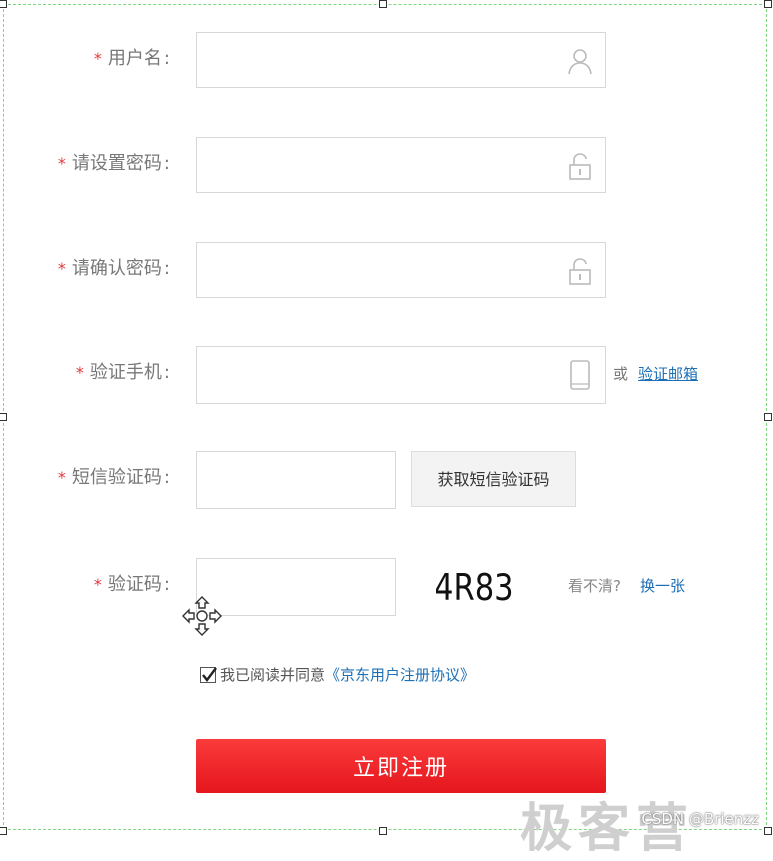 The height and width of the screenshot is (861, 773). What do you see at coordinates (202, 616) in the screenshot?
I see `move-cursor-icon` at bounding box center [202, 616].